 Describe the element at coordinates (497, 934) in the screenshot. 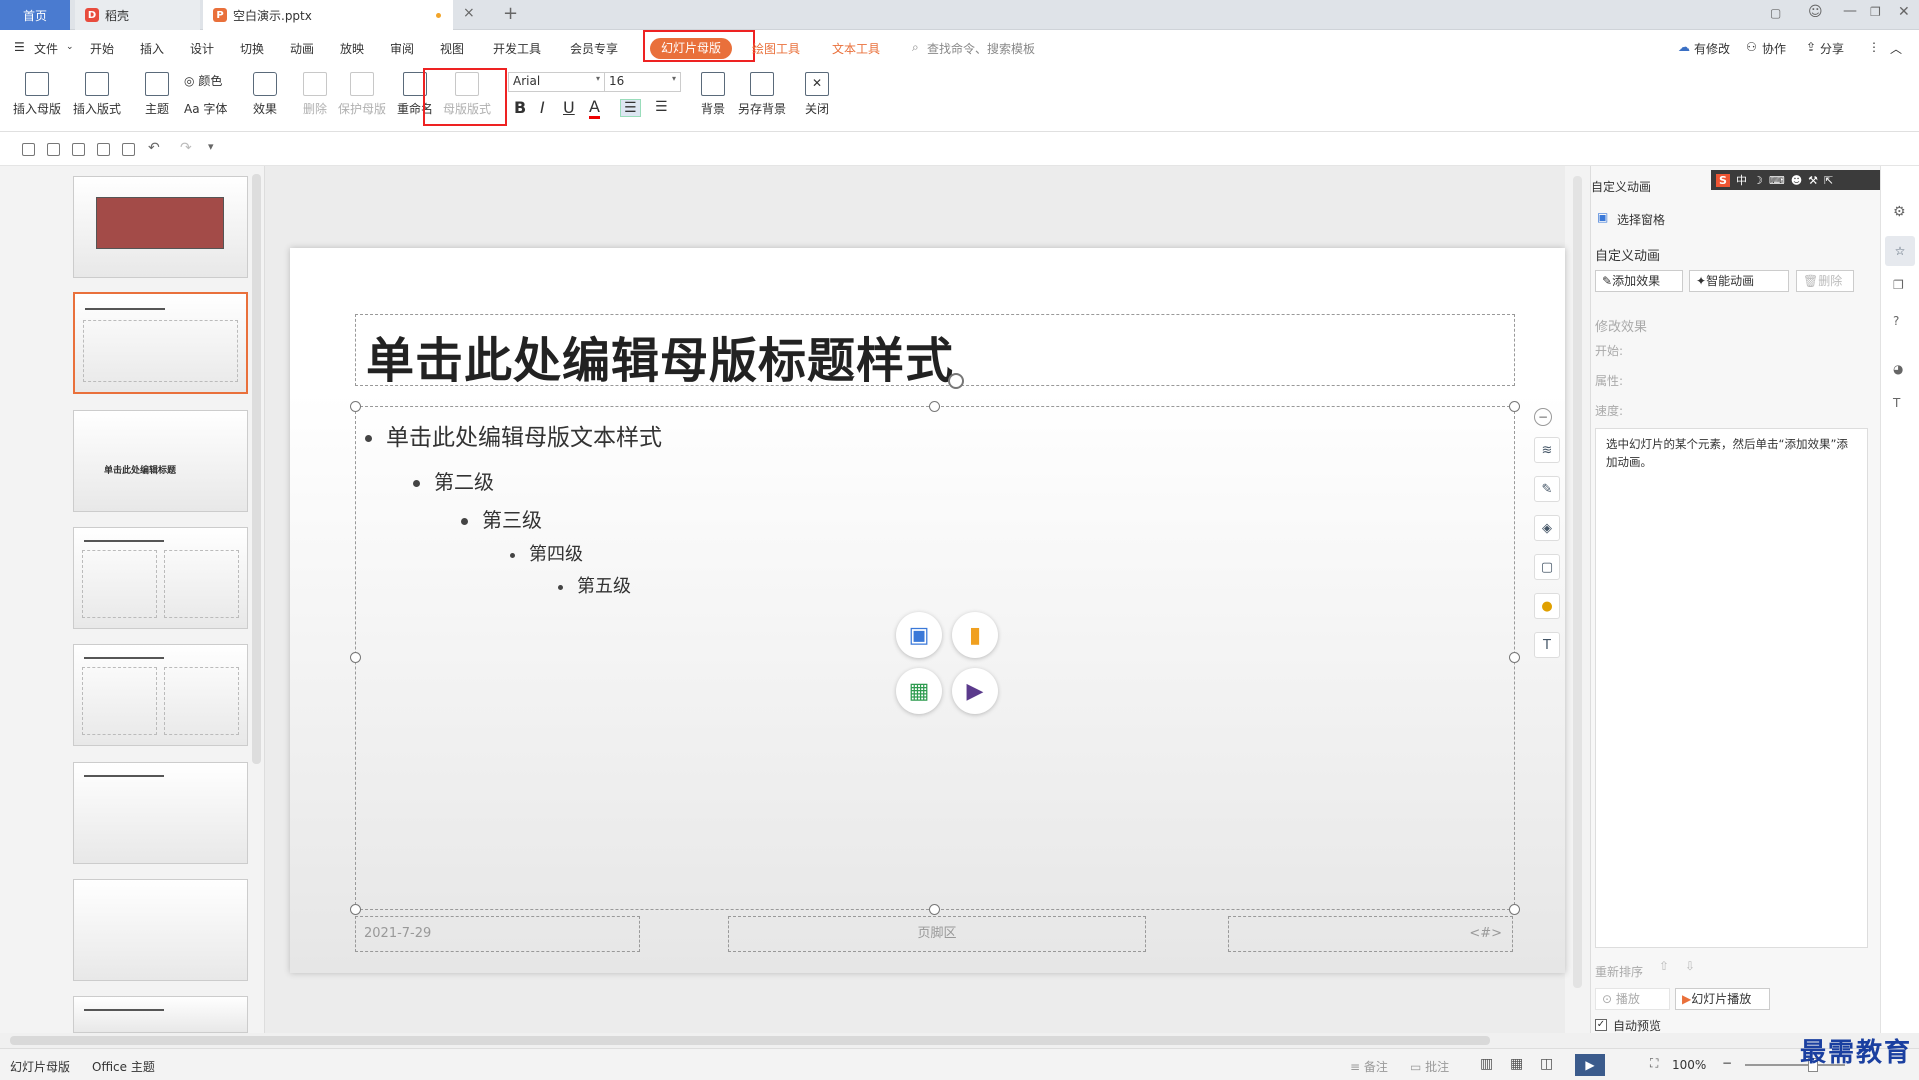

I see `date-placeholder: 2021-7-29` at that location.